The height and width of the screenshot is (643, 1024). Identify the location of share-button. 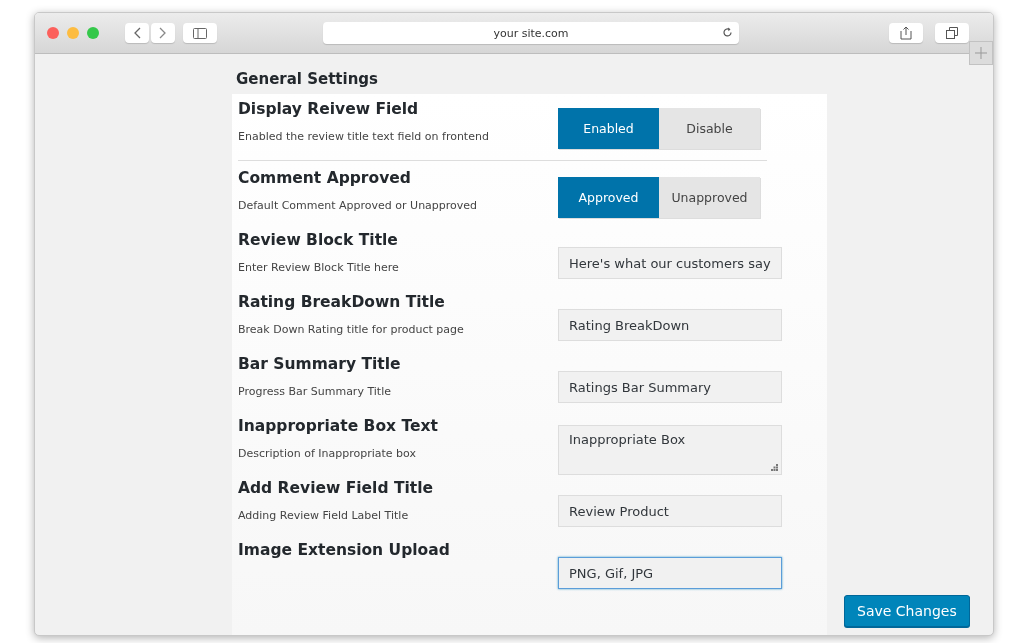
(906, 33).